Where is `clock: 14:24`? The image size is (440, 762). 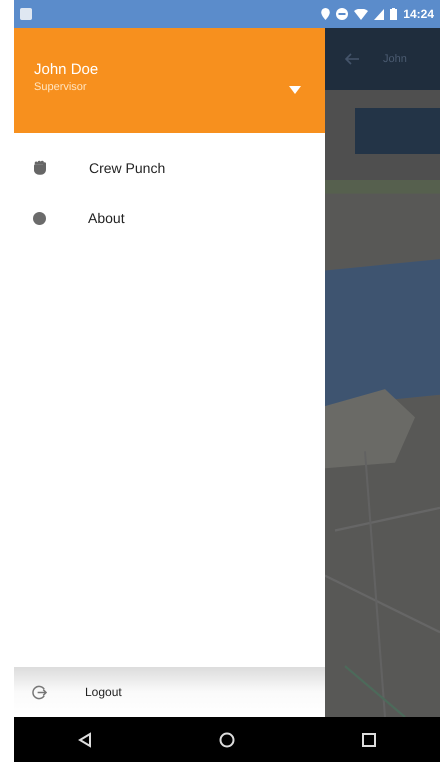
clock: 14:24 is located at coordinates (418, 14).